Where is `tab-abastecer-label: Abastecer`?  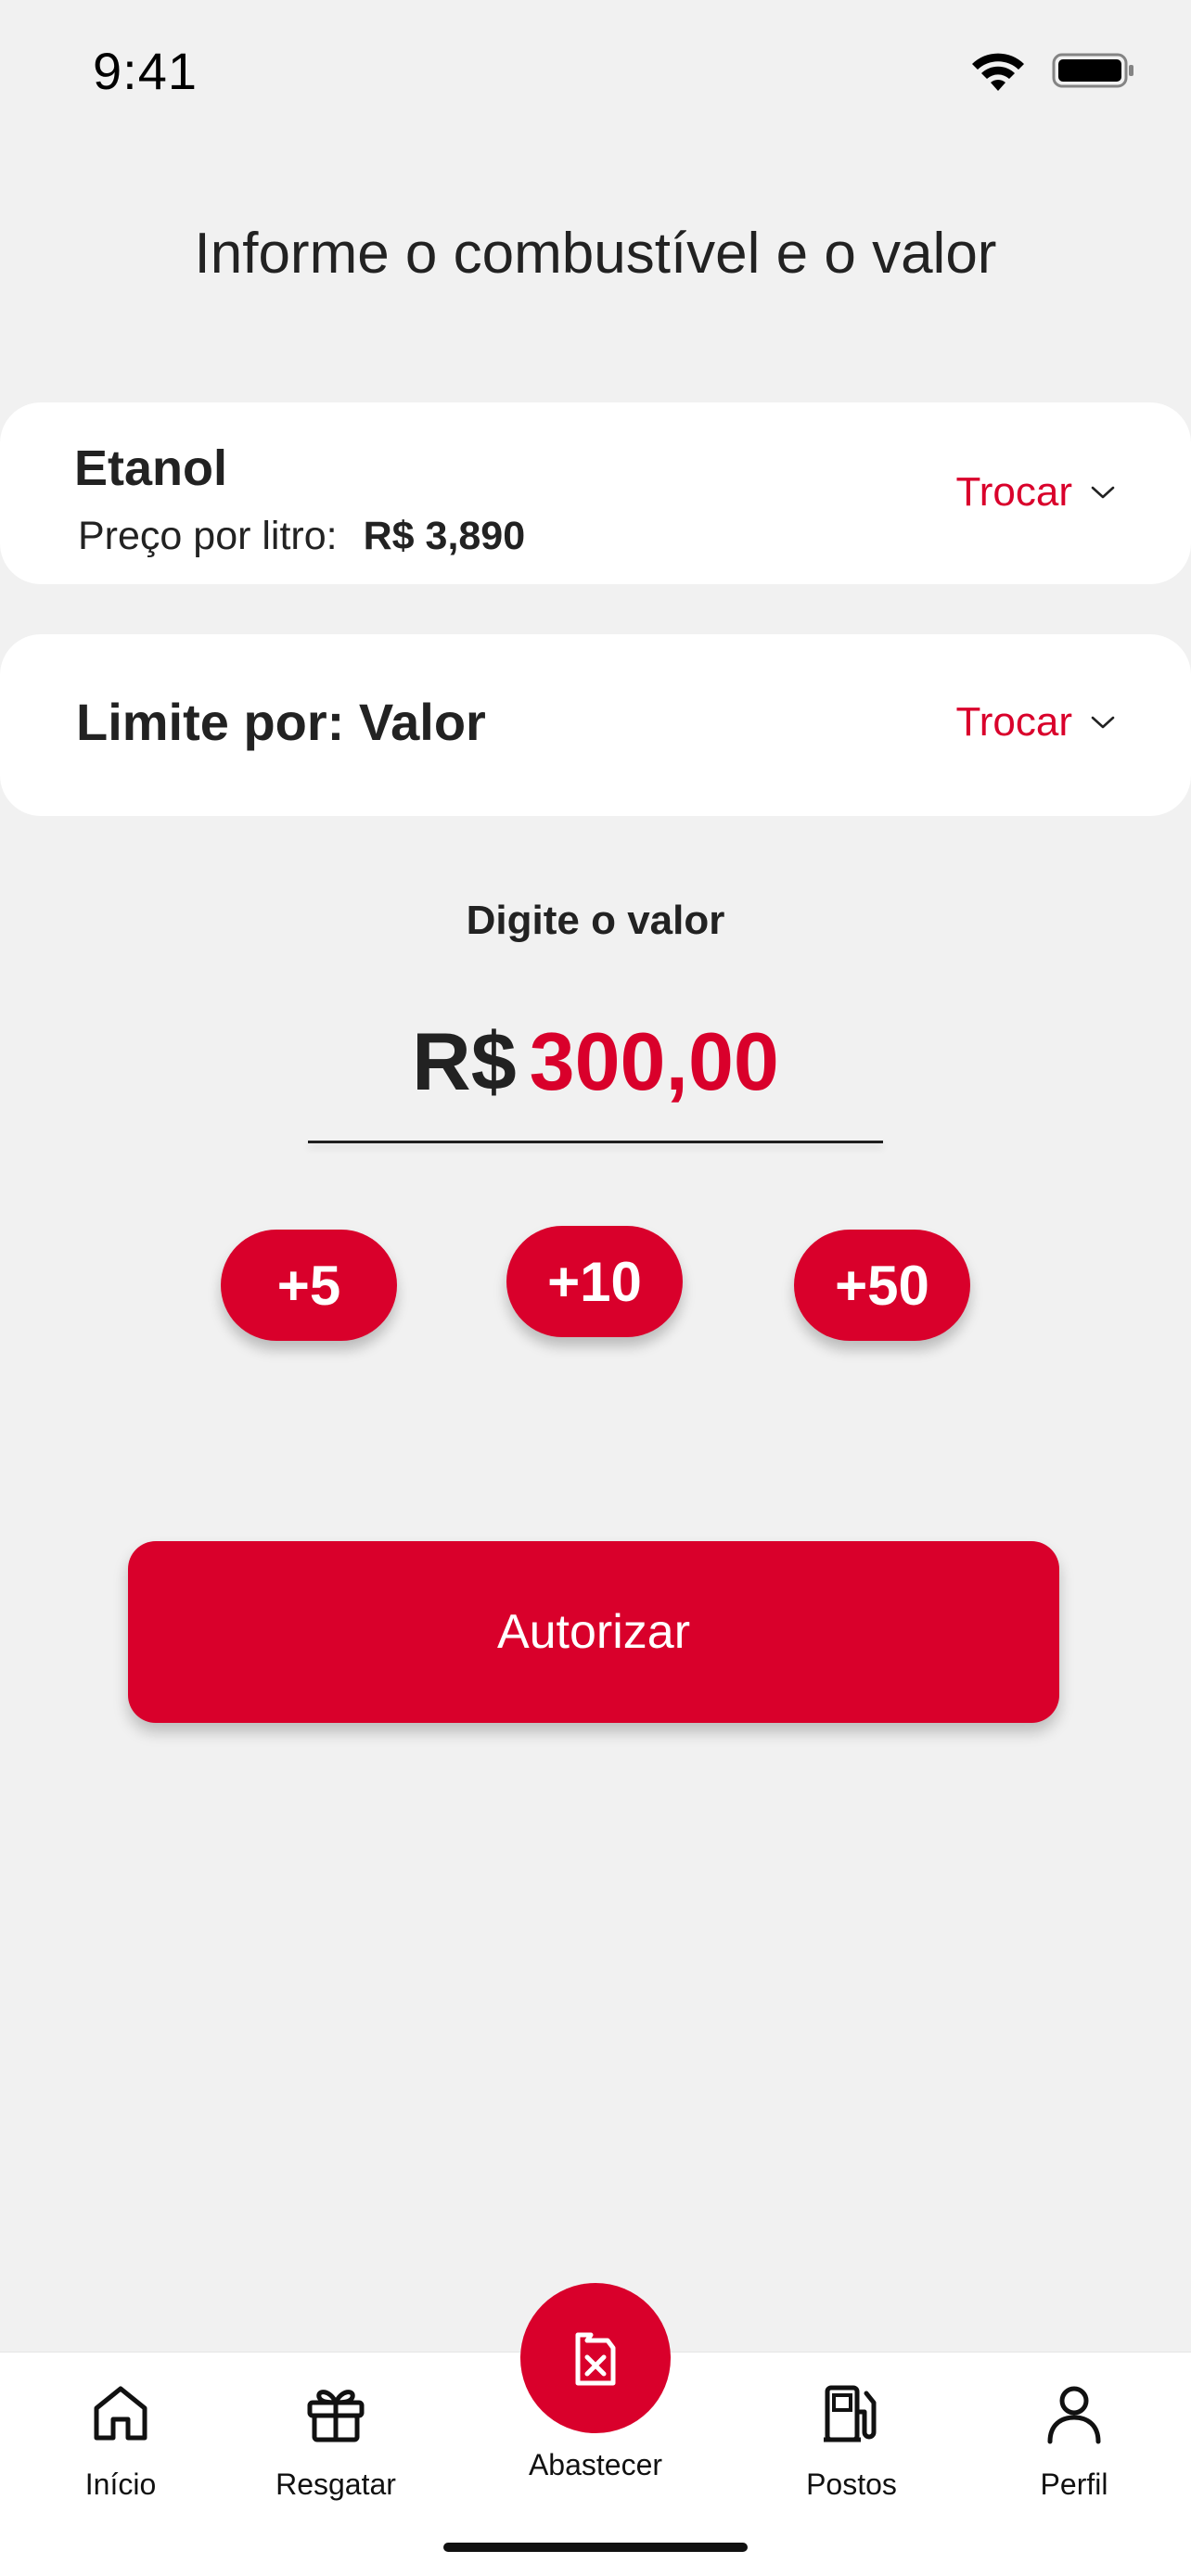
tab-abastecer-label: Abastecer is located at coordinates (595, 2464).